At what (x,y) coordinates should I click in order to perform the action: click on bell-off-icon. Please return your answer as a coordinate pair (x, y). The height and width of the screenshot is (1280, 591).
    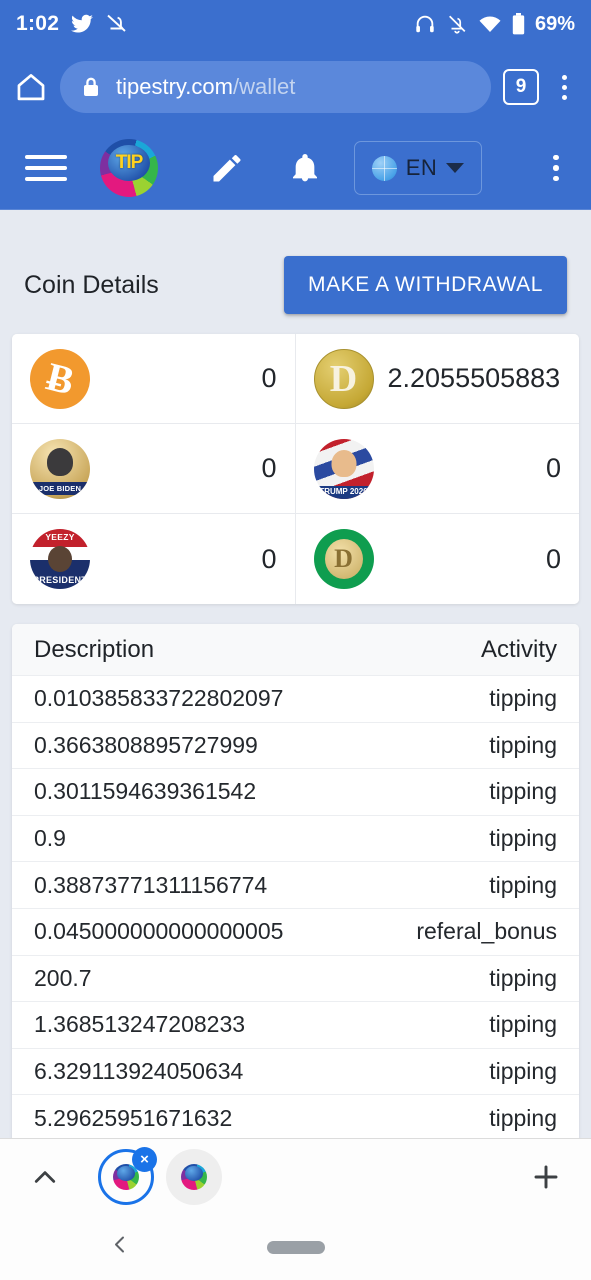
    Looking at the image, I should click on (457, 24).